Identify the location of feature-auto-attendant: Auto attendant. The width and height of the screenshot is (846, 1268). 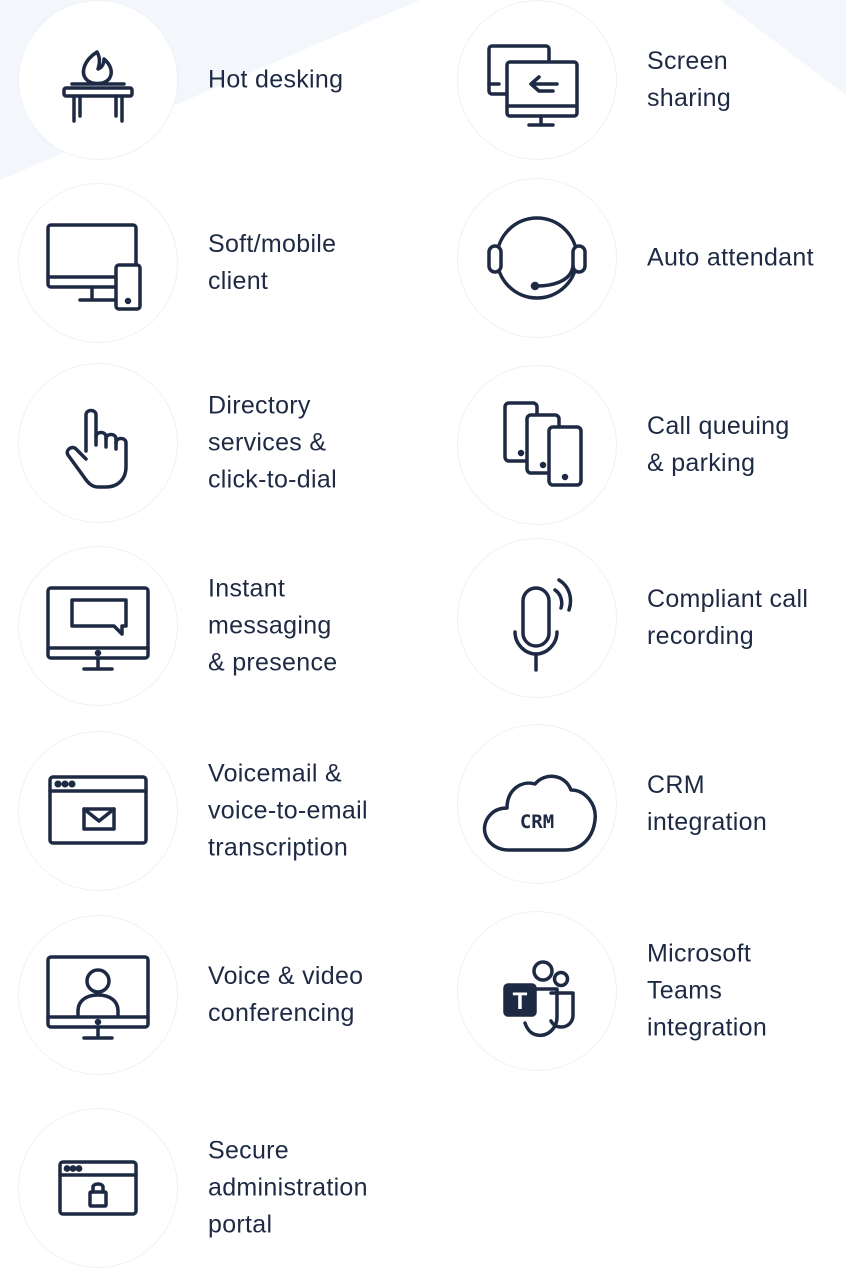
(651, 258).